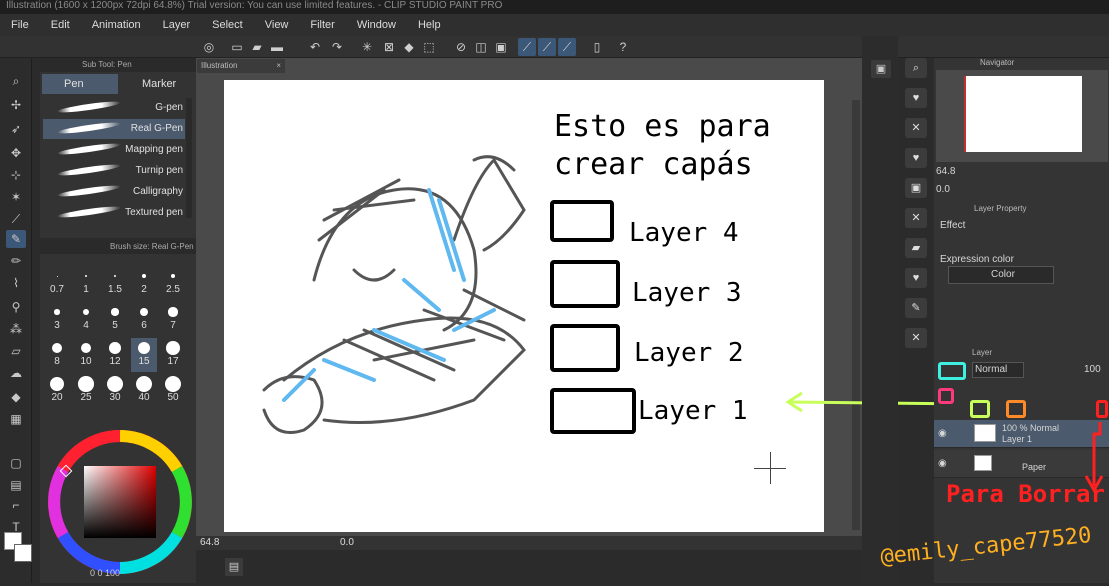  Describe the element at coordinates (23, 553) in the screenshot. I see `sub-color-swatch` at that location.